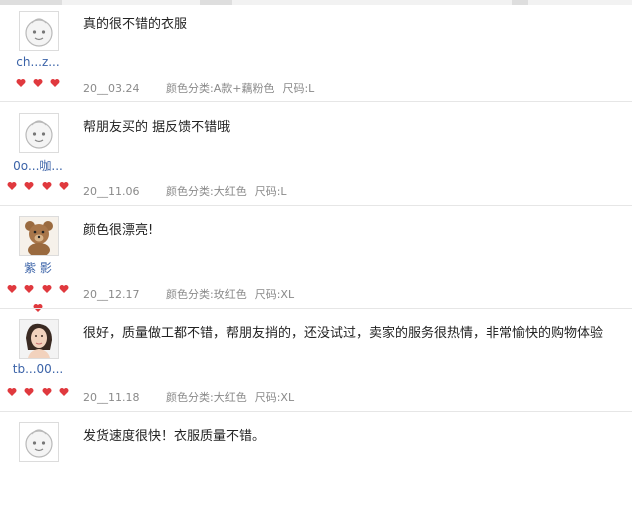 The image size is (632, 512). I want to click on review-meta: 20__11.06 颜色分类:大红色 尺码:L, so click(185, 191).